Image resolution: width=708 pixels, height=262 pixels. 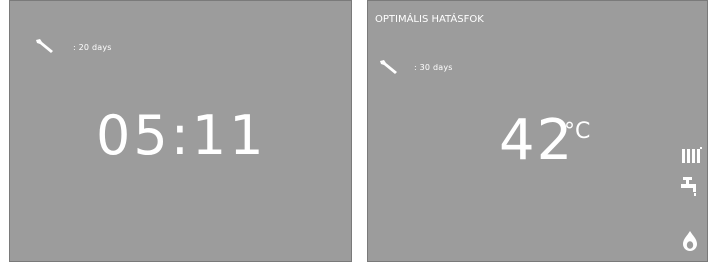 I want to click on mode-title: OPTIMÁLIS HATÁSFOK, so click(x=429, y=19).